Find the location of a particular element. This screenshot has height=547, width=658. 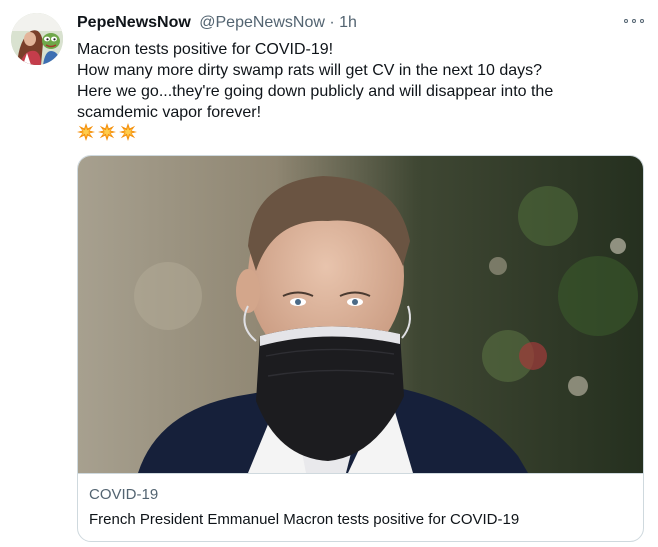

timestamp: 1h is located at coordinates (348, 22).